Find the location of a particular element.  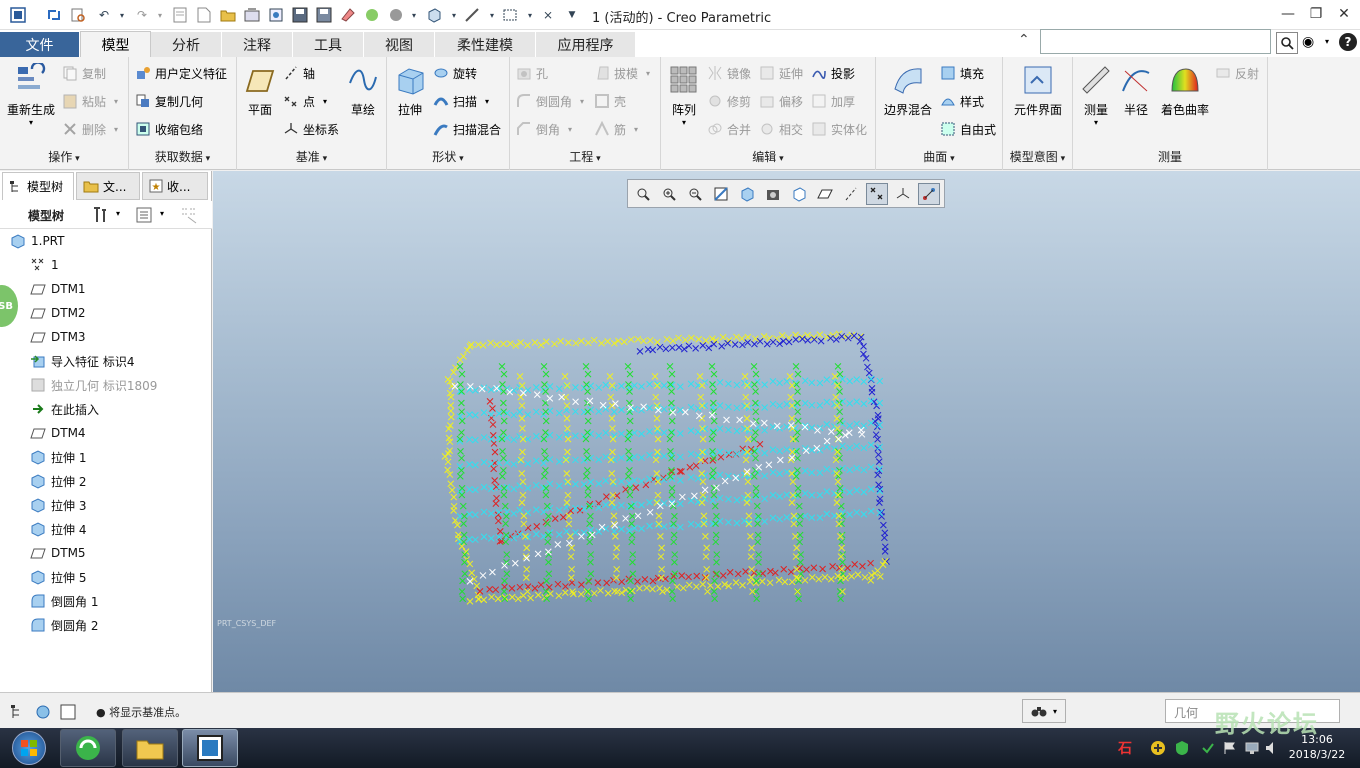

paste-button: 粘贴 ▾ is located at coordinates (90, 101).